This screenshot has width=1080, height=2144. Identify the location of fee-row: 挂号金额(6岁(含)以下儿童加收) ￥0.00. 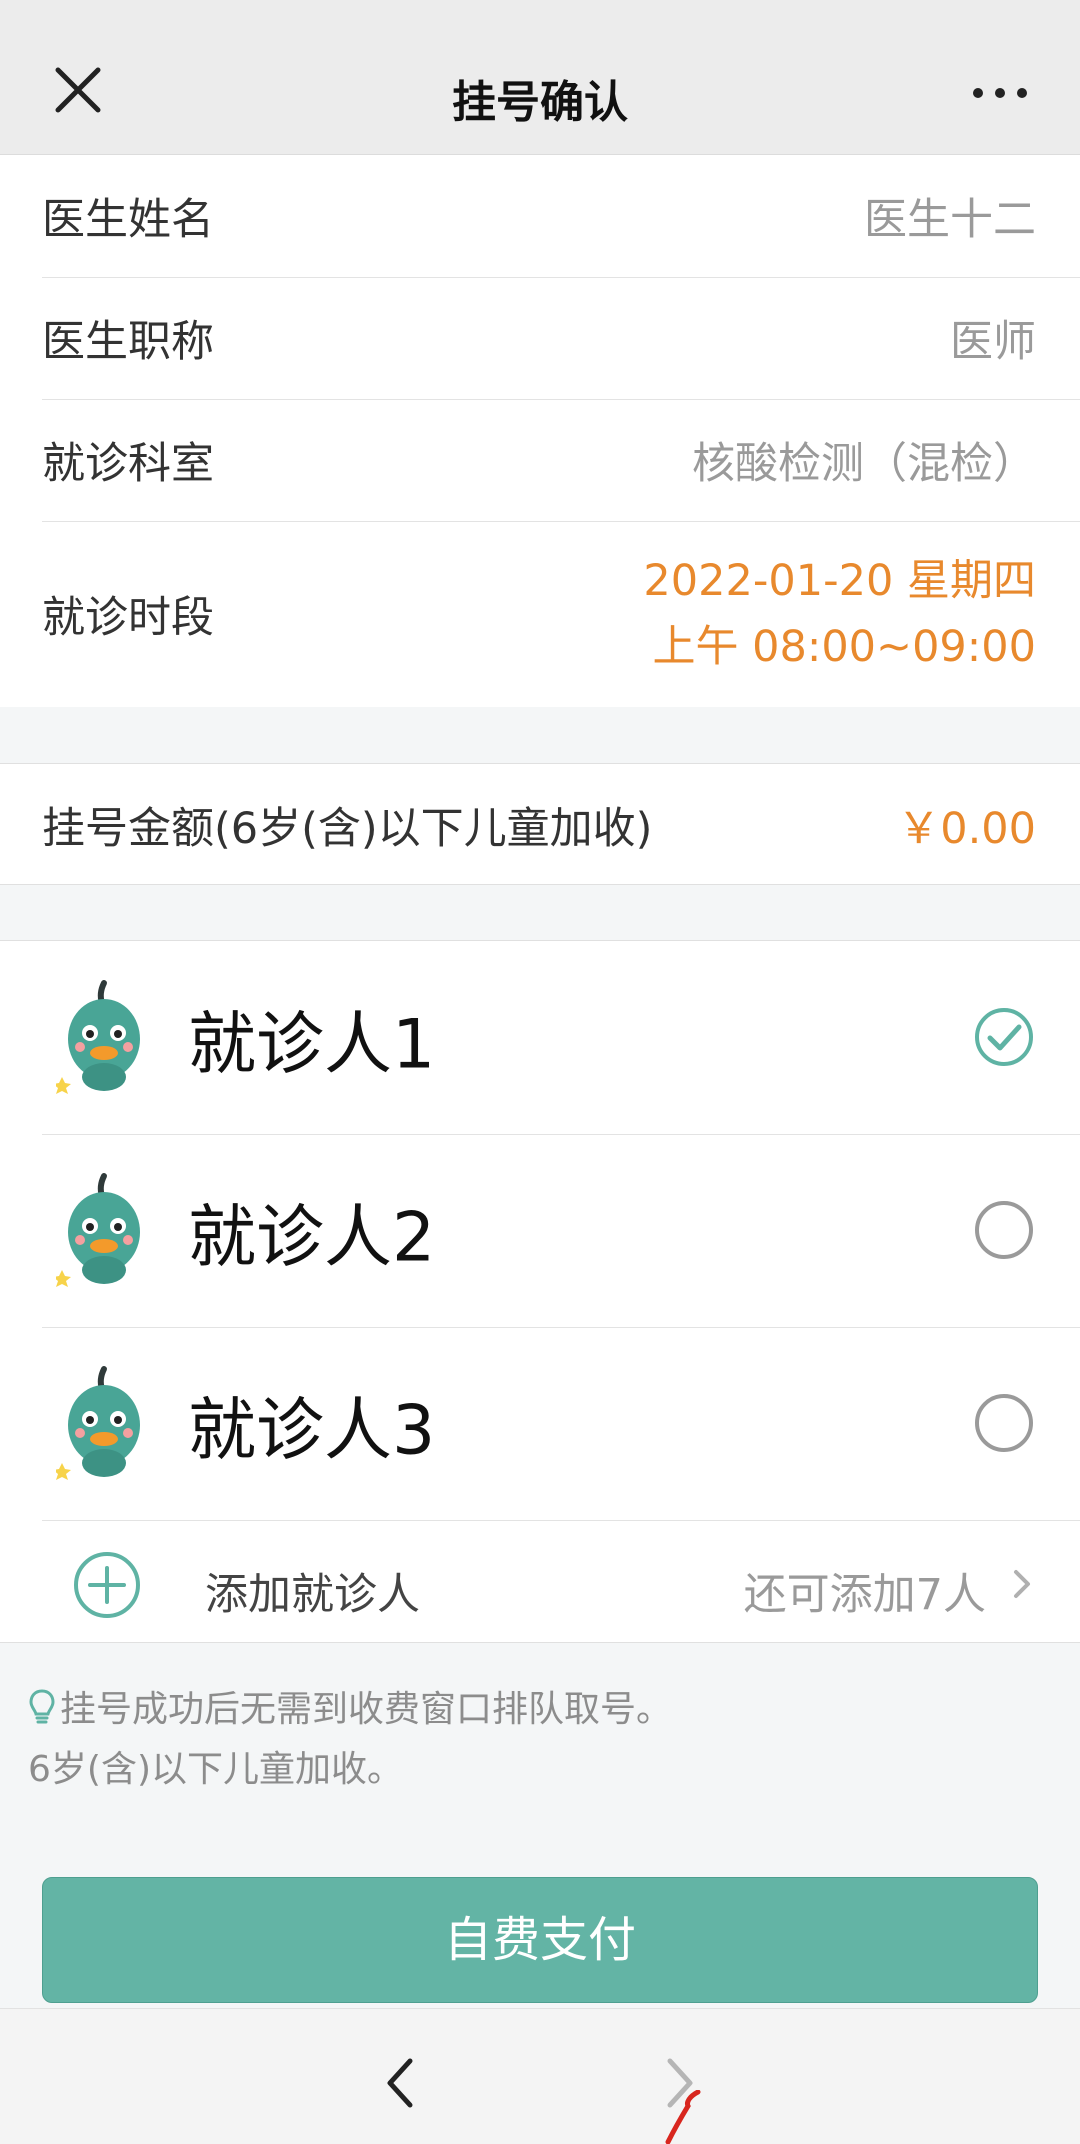
(539, 825).